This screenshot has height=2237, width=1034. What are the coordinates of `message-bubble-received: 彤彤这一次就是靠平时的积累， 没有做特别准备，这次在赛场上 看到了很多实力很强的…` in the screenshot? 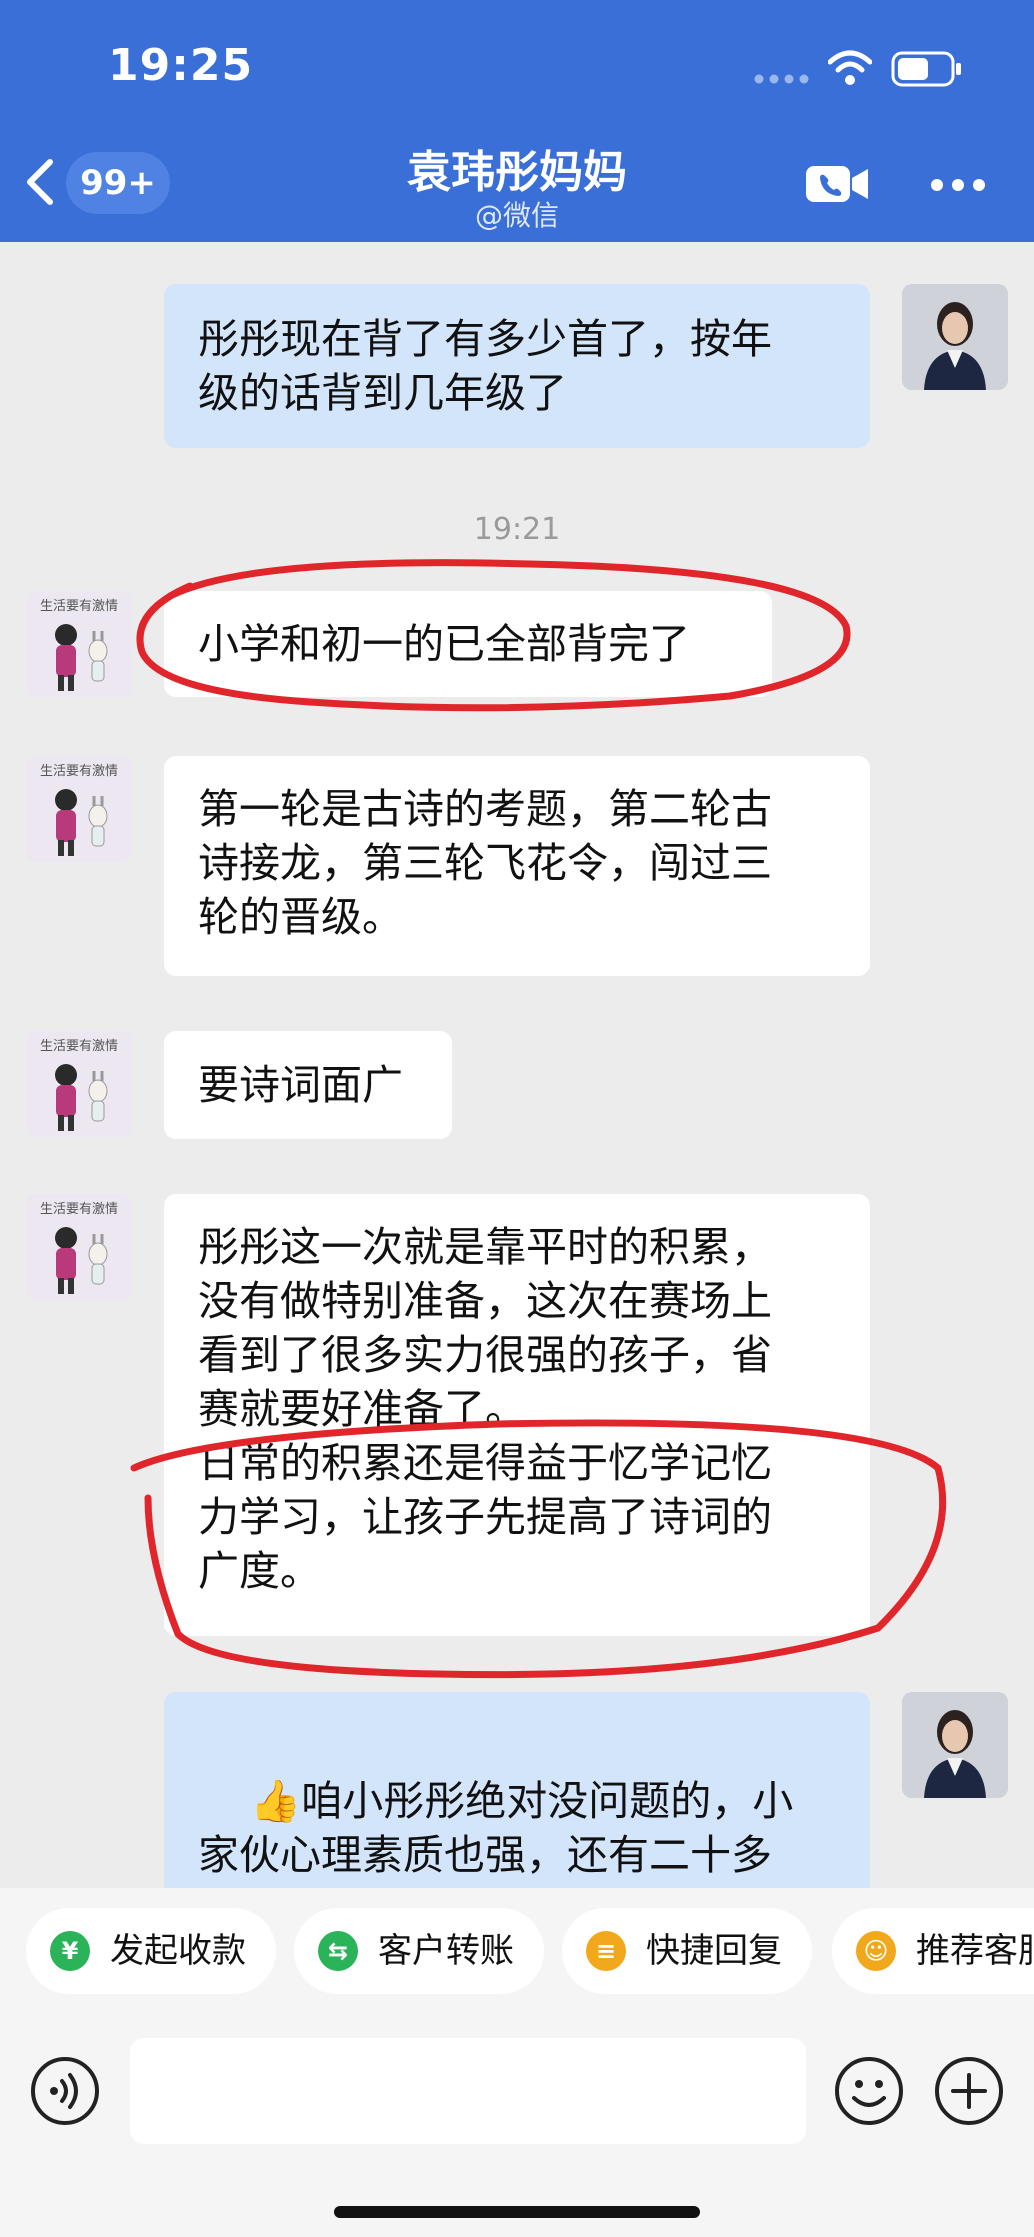 It's located at (517, 1415).